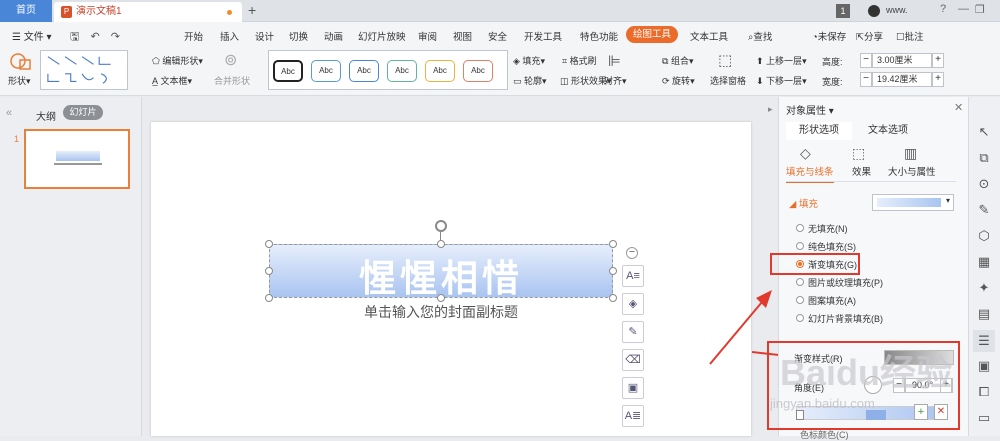  Describe the element at coordinates (803, 203) in the screenshot. I see `fill-section-header: ◢ 填充` at that location.